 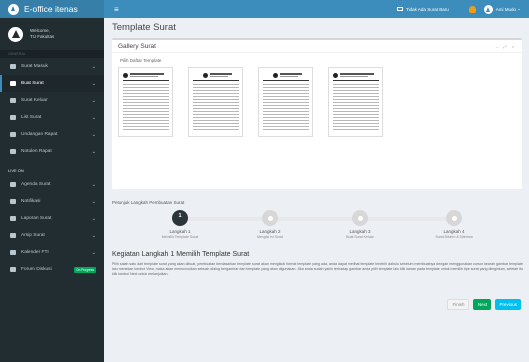 What do you see at coordinates (52, 235) in the screenshot?
I see `sidebar-item-arsip-surat: Arsip Surat ⌄` at bounding box center [52, 235].